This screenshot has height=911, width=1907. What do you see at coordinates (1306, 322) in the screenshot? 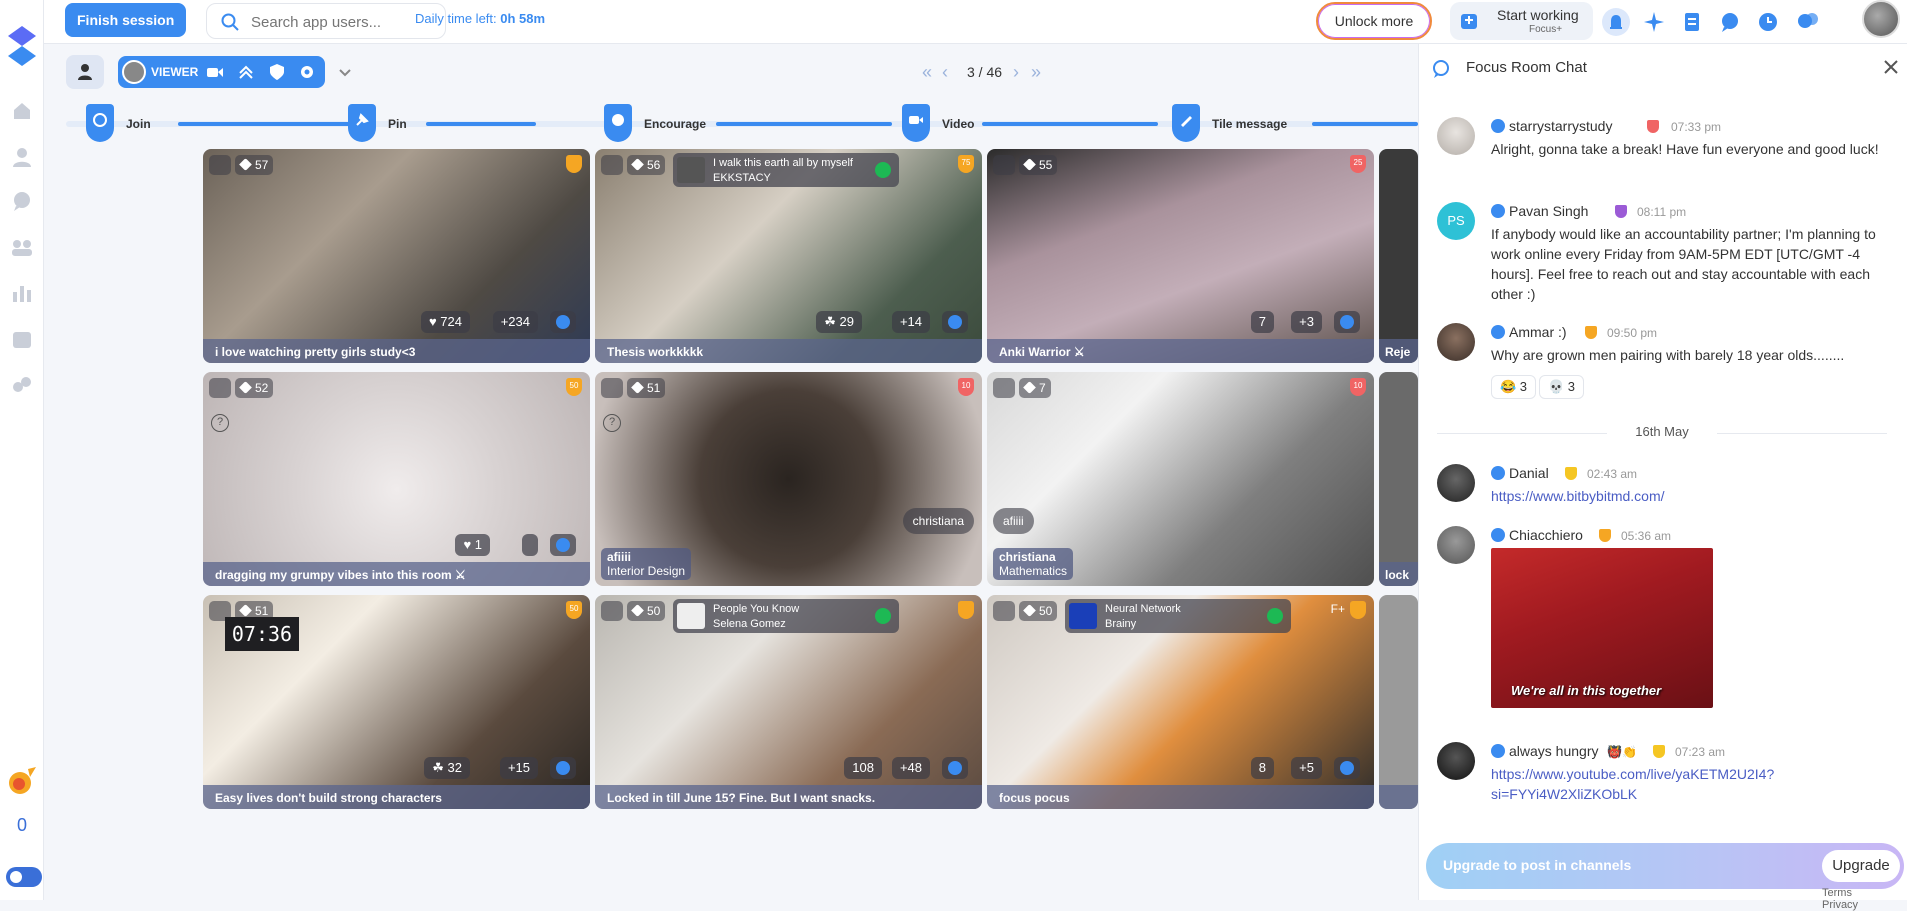
I see `supporters-count: +3` at bounding box center [1306, 322].